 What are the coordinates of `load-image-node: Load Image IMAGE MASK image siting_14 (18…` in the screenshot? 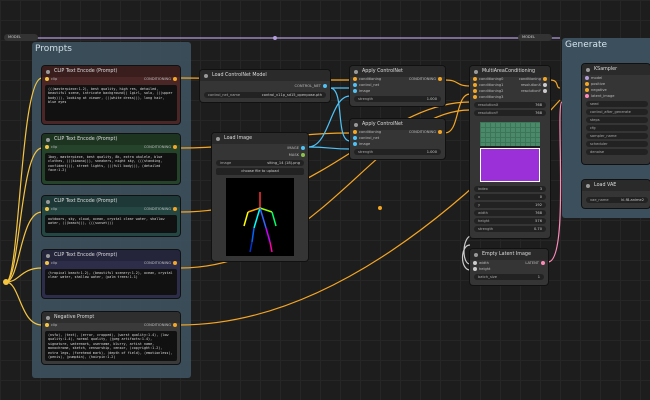 It's located at (260, 197).